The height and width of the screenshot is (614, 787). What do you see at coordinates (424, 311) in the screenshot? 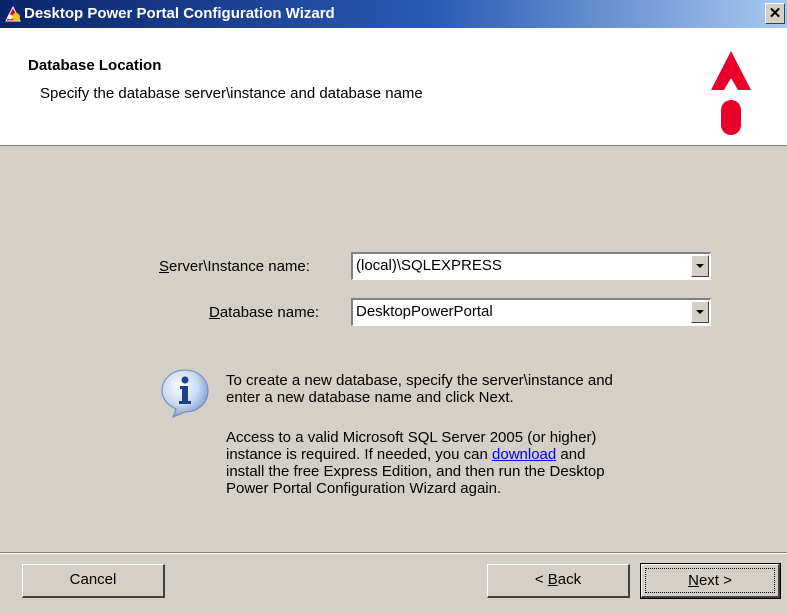
I see `database-name-value: DesktopPowerPortal` at bounding box center [424, 311].